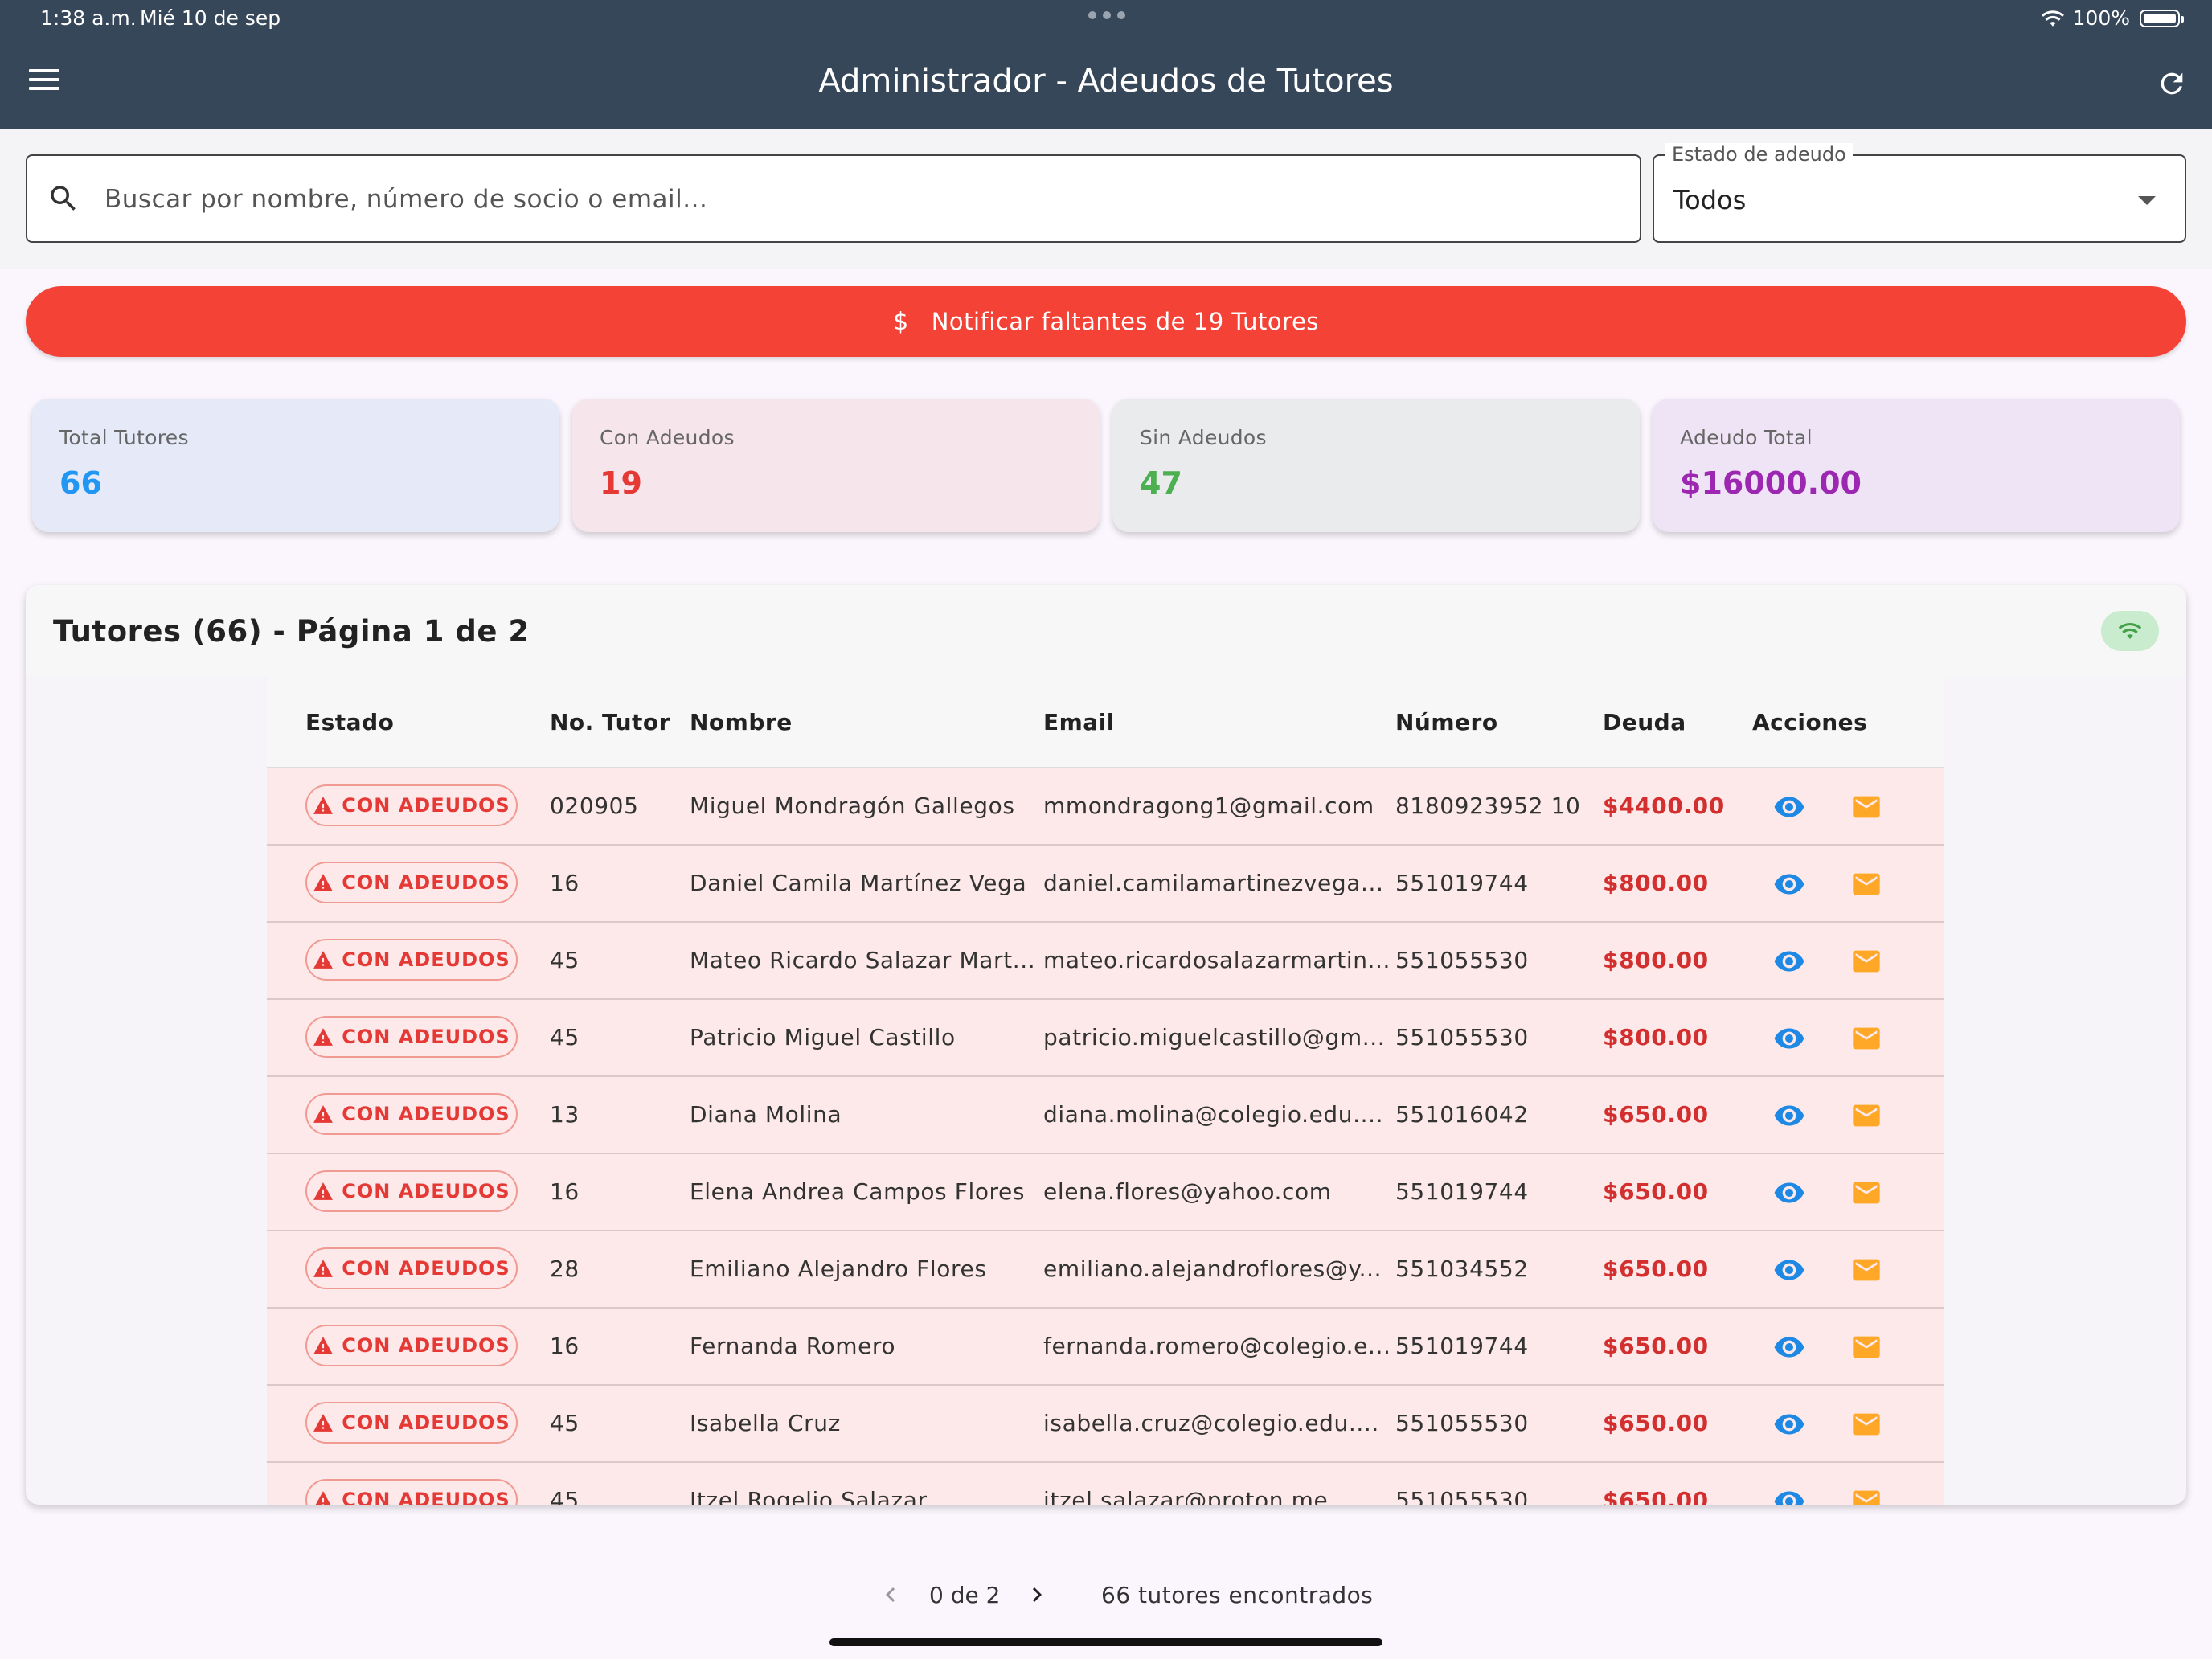 This screenshot has height=1659, width=2212. Describe the element at coordinates (1644, 722) in the screenshot. I see `column-header: Deuda` at that location.